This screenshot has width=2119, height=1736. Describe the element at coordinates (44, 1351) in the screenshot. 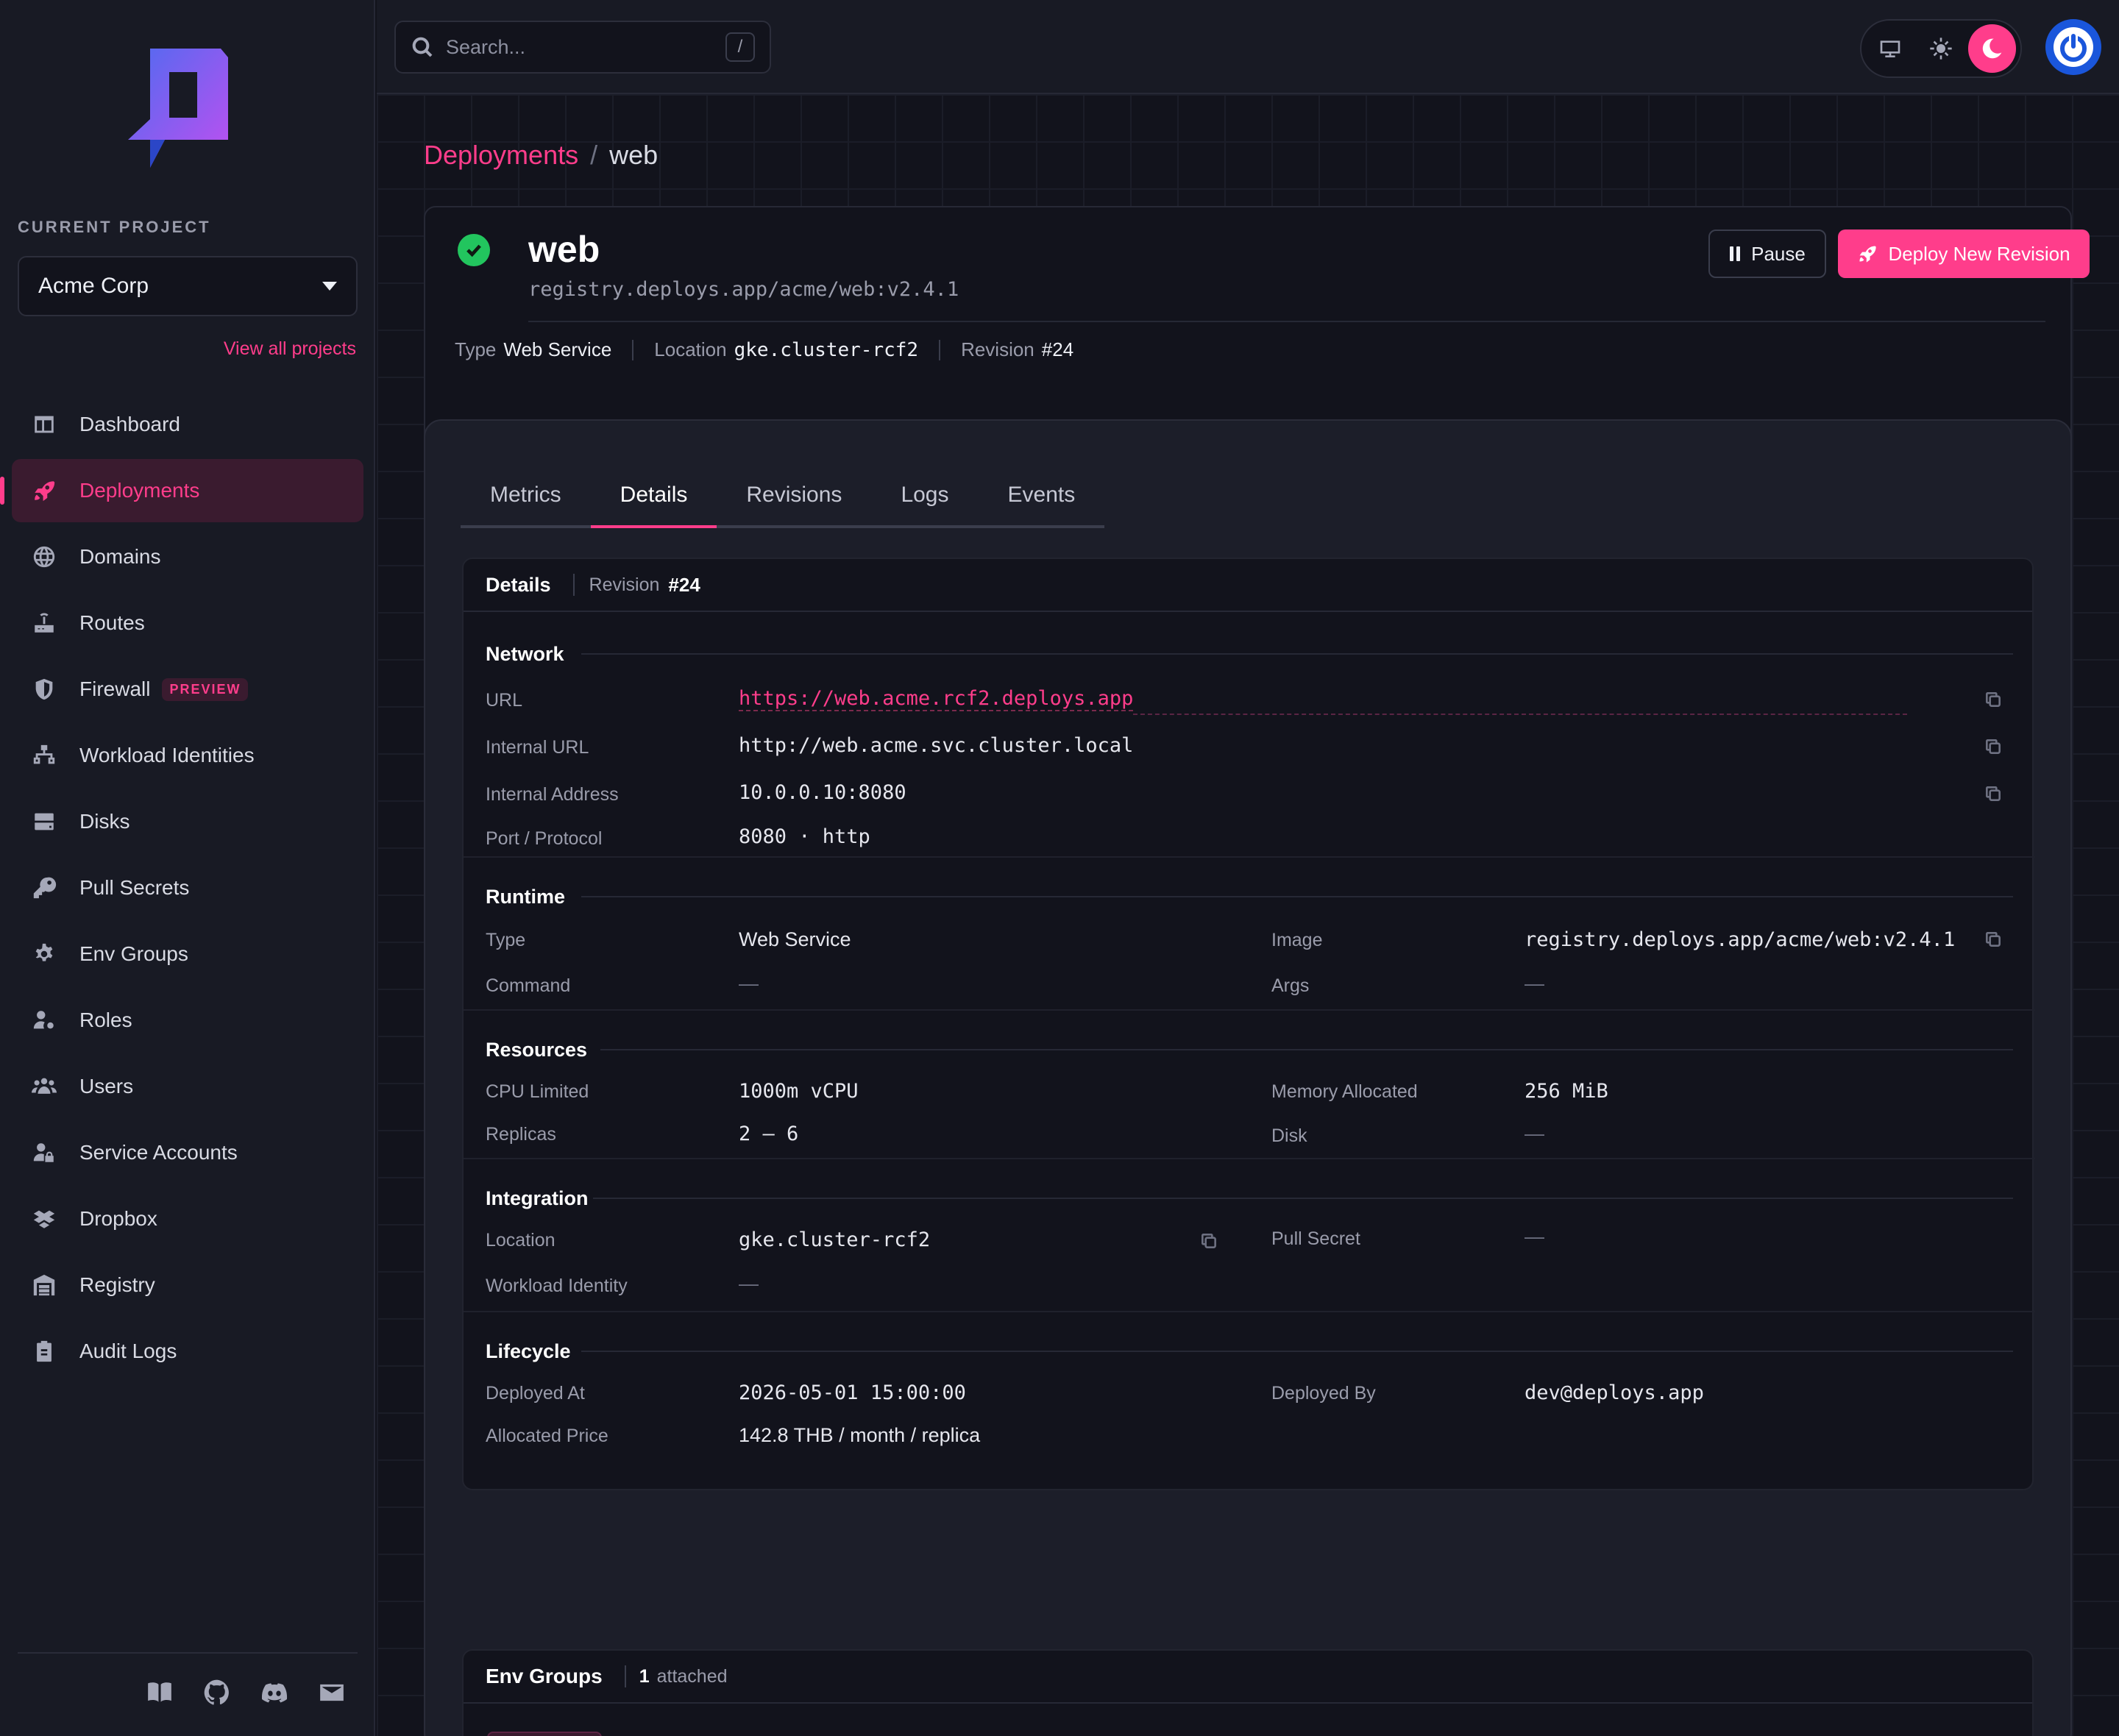

I see `clipboard-icon` at that location.